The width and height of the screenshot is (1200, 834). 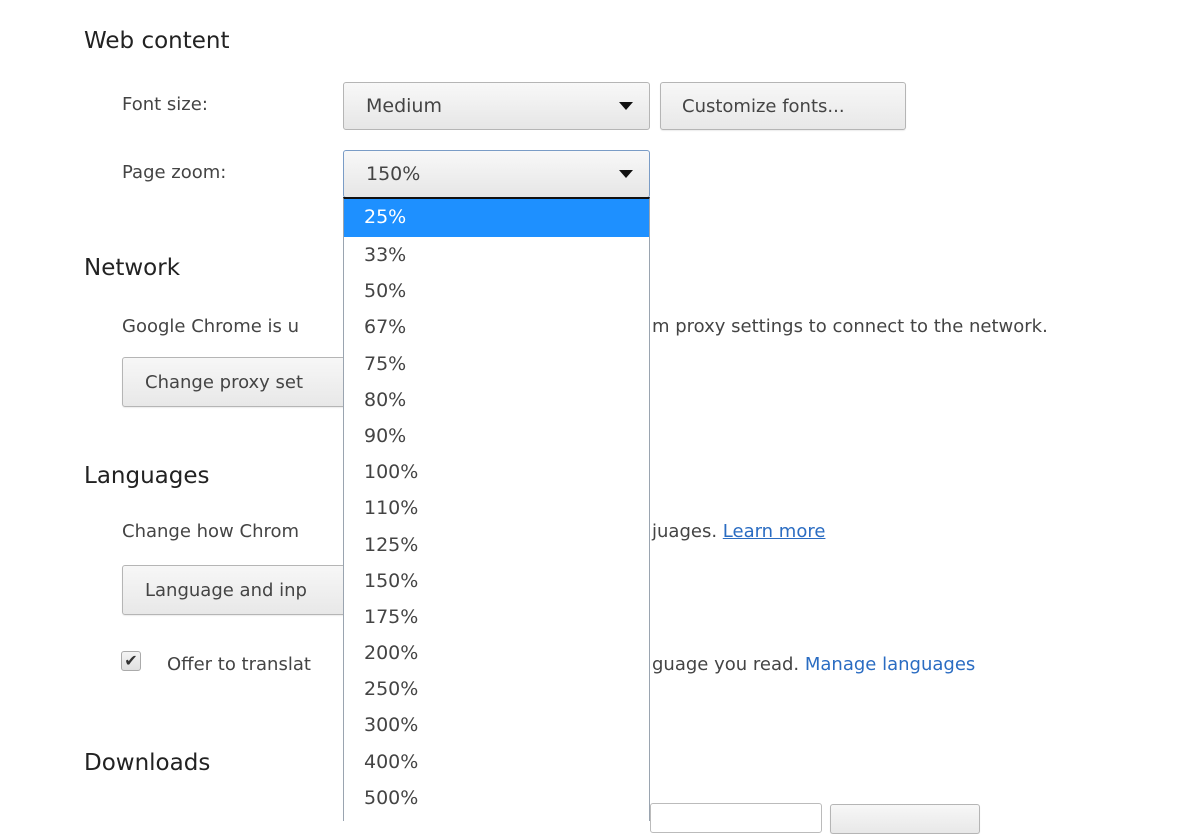 I want to click on zoom-option: 50%, so click(x=496, y=291).